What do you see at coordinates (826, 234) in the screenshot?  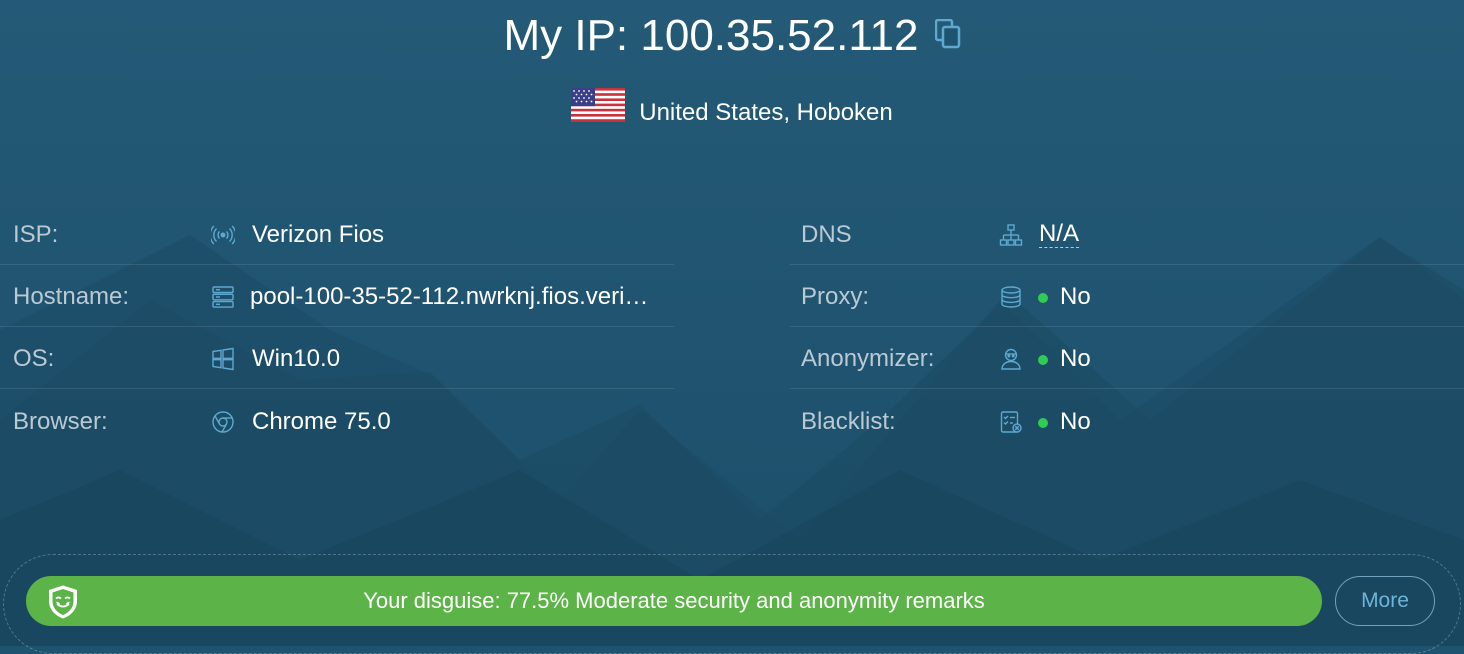 I see `dns-label: DNS` at bounding box center [826, 234].